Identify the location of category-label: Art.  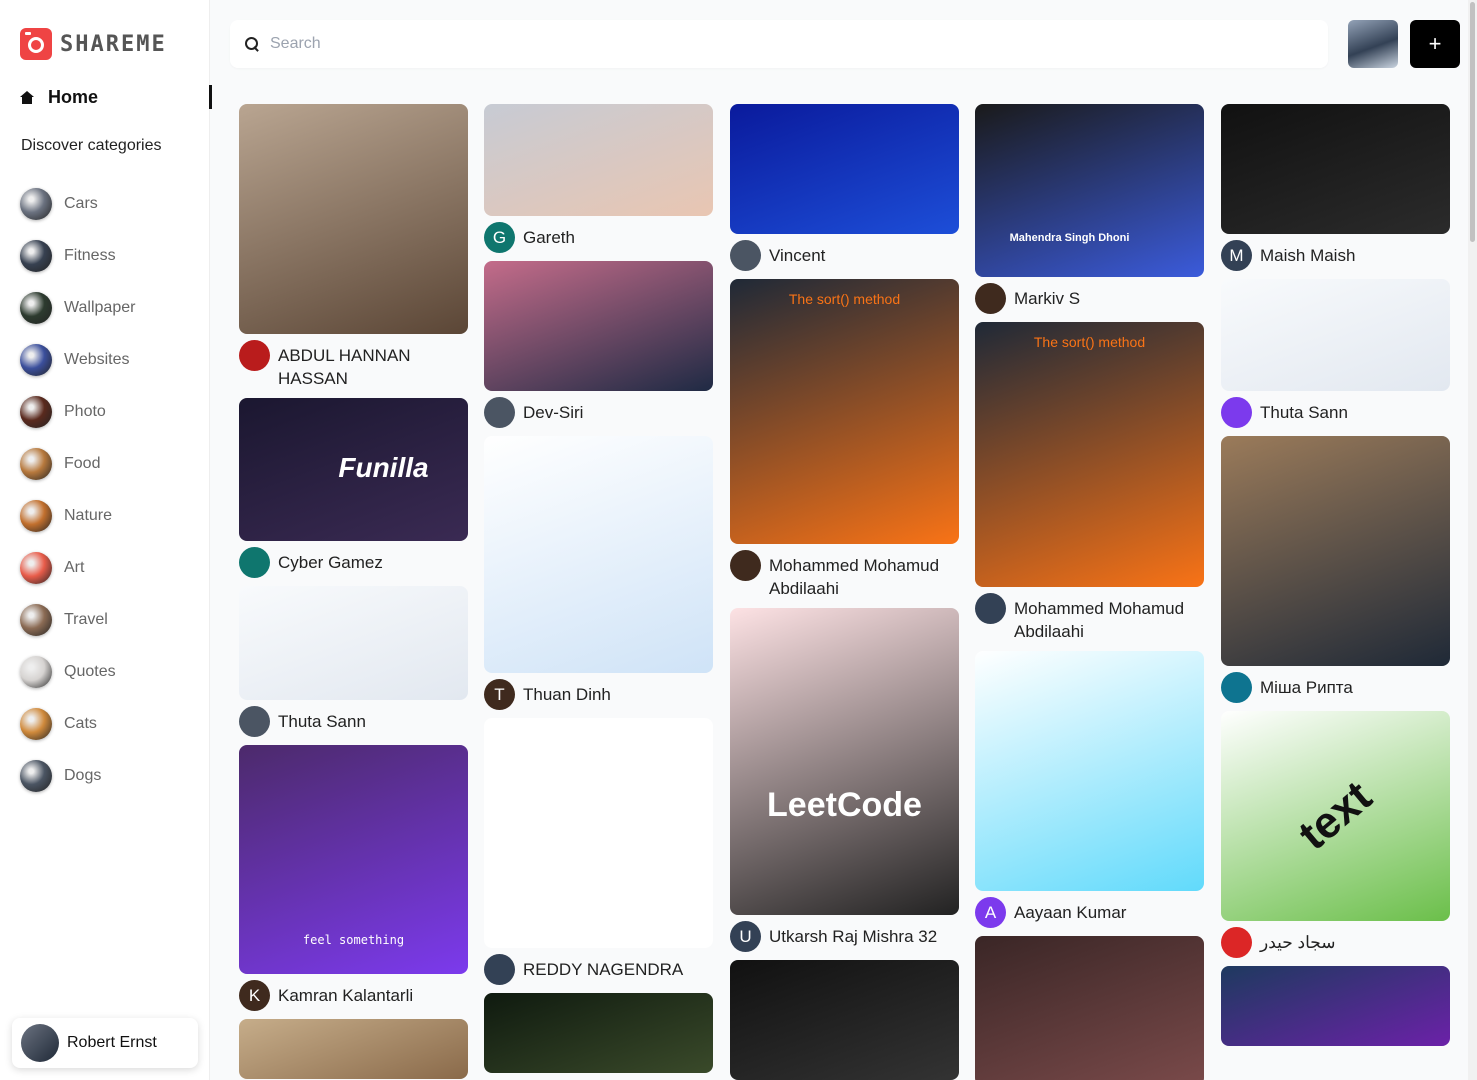
(74, 567).